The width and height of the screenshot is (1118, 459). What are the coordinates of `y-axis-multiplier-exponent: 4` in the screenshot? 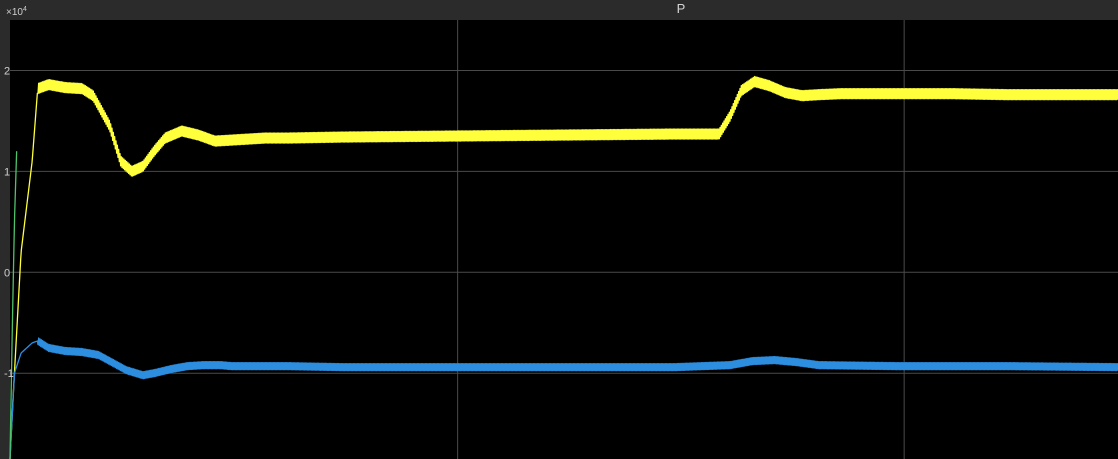 It's located at (25, 9).